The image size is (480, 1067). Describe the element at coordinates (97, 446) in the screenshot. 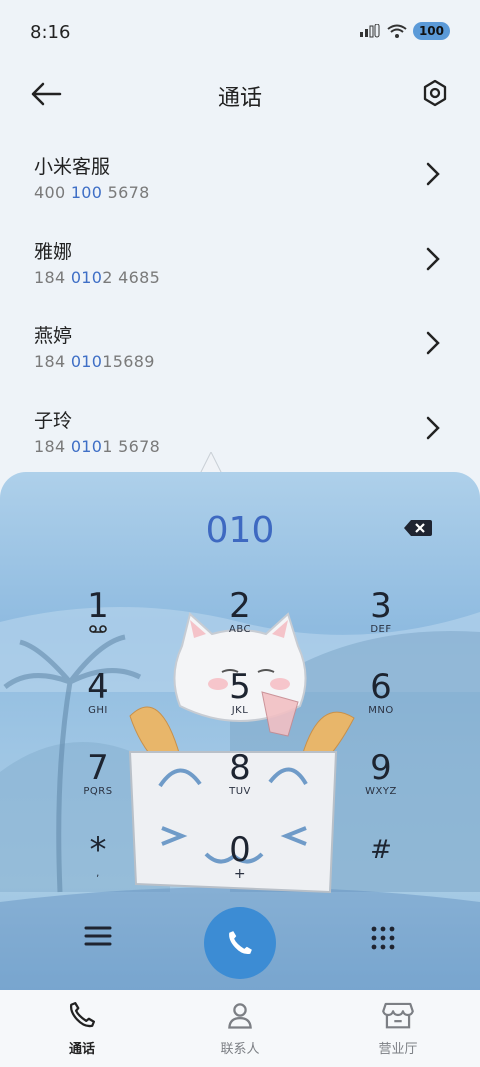

I see `contact-number: 184 0101 5678` at that location.